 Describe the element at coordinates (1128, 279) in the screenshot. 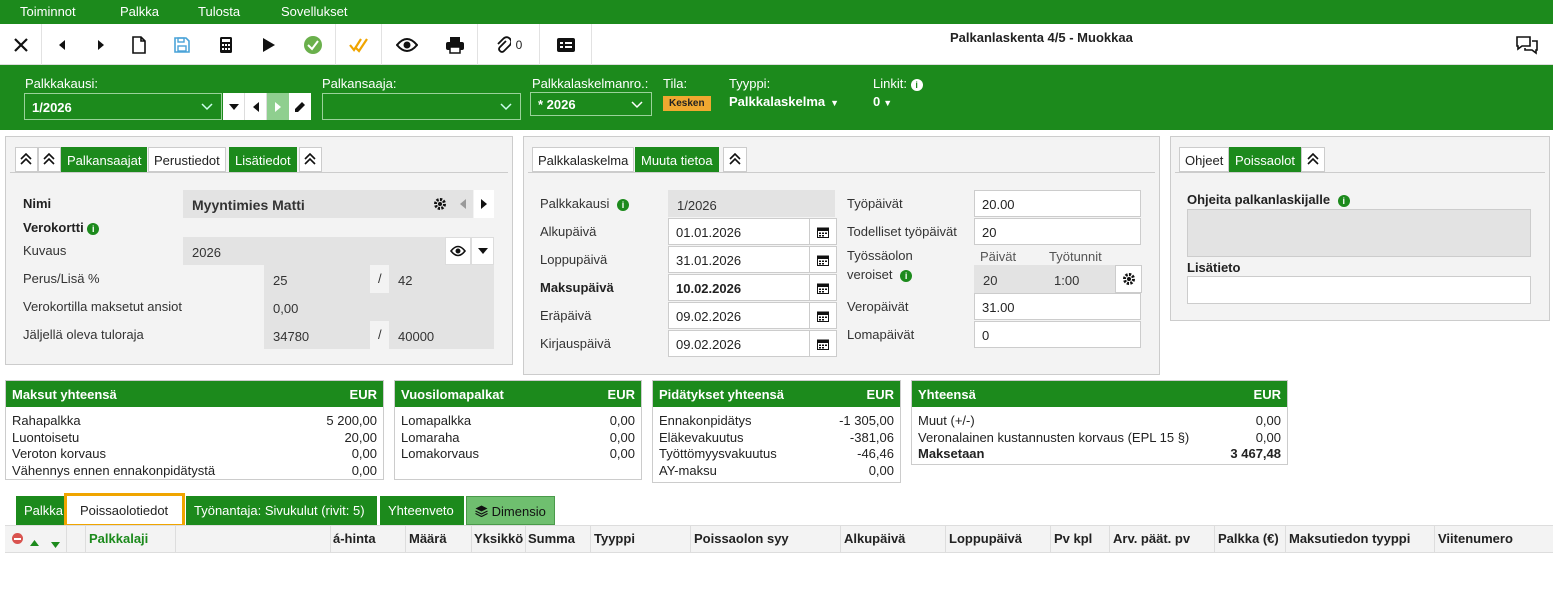

I see `workdays-settings-button` at that location.